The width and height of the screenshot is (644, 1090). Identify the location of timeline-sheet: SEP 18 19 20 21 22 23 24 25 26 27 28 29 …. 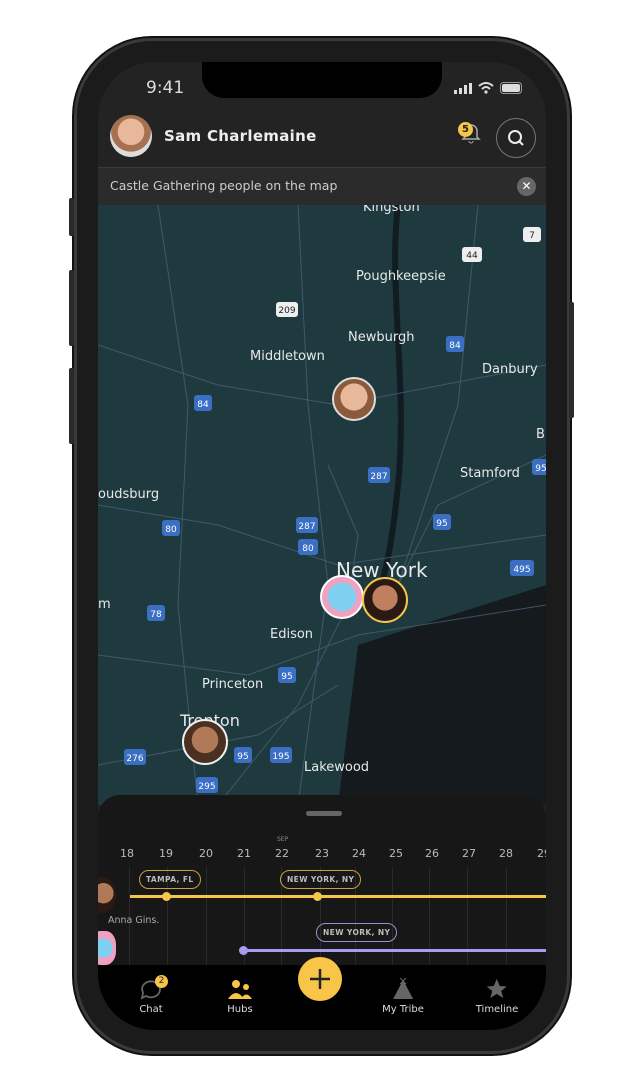
(322, 886).